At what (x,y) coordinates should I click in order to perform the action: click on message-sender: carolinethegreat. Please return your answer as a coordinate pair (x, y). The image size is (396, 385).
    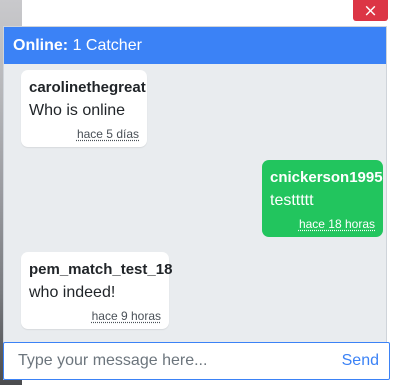
    Looking at the image, I should click on (87, 87).